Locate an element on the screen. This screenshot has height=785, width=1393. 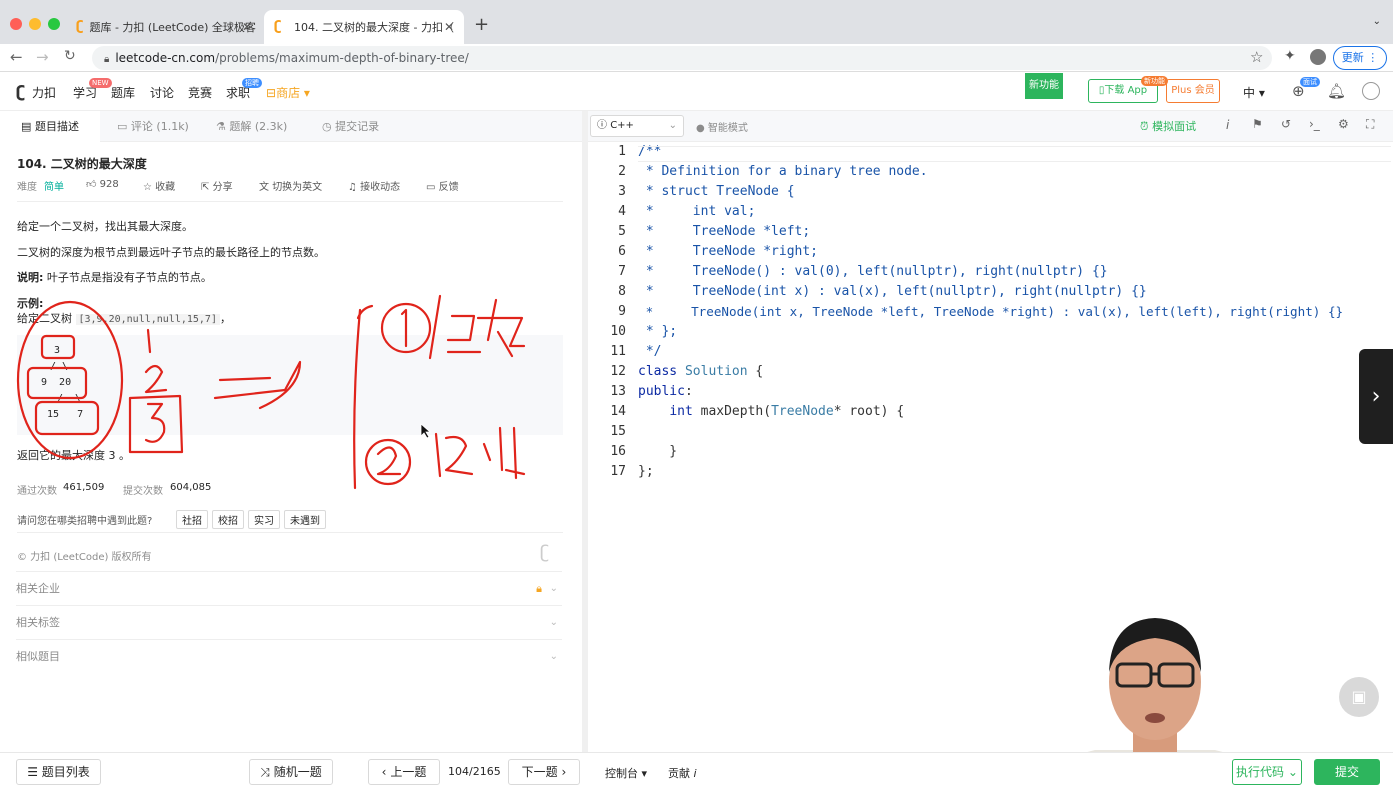
interview-tags: 社招 校招 实习 未遇到 is located at coordinates (253, 519).